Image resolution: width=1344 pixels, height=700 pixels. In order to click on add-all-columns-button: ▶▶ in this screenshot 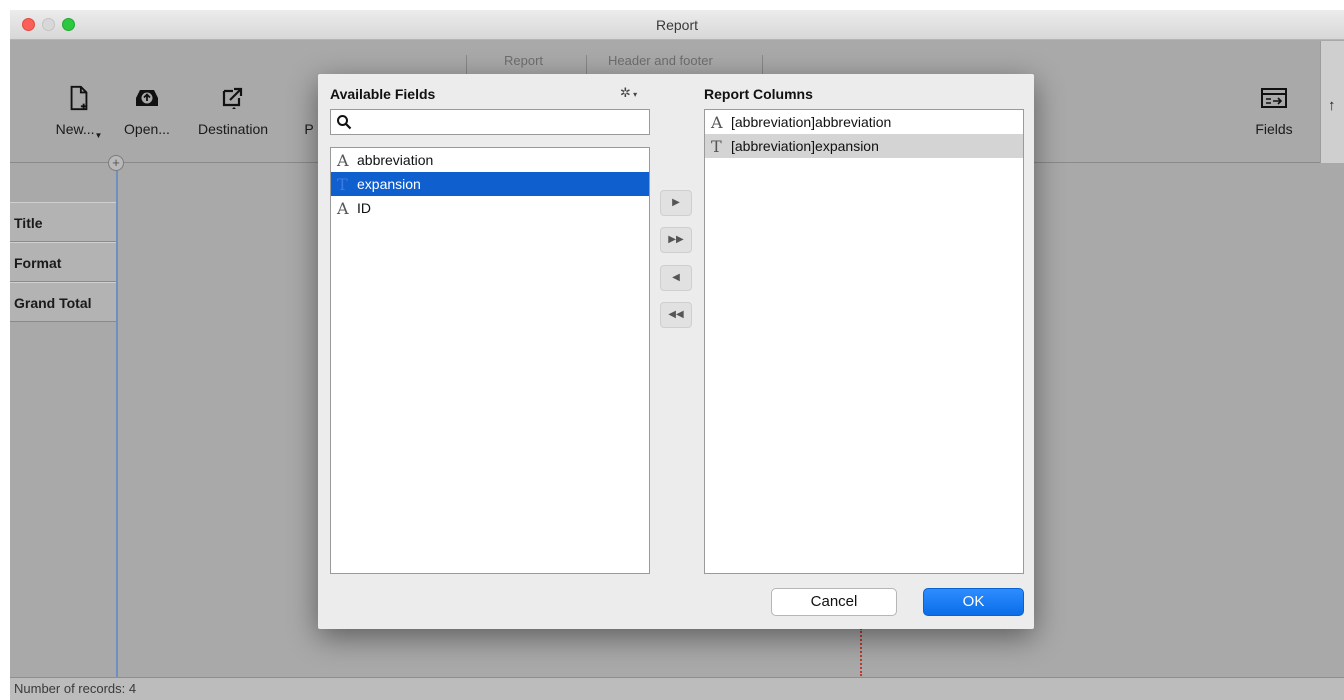, I will do `click(676, 240)`.